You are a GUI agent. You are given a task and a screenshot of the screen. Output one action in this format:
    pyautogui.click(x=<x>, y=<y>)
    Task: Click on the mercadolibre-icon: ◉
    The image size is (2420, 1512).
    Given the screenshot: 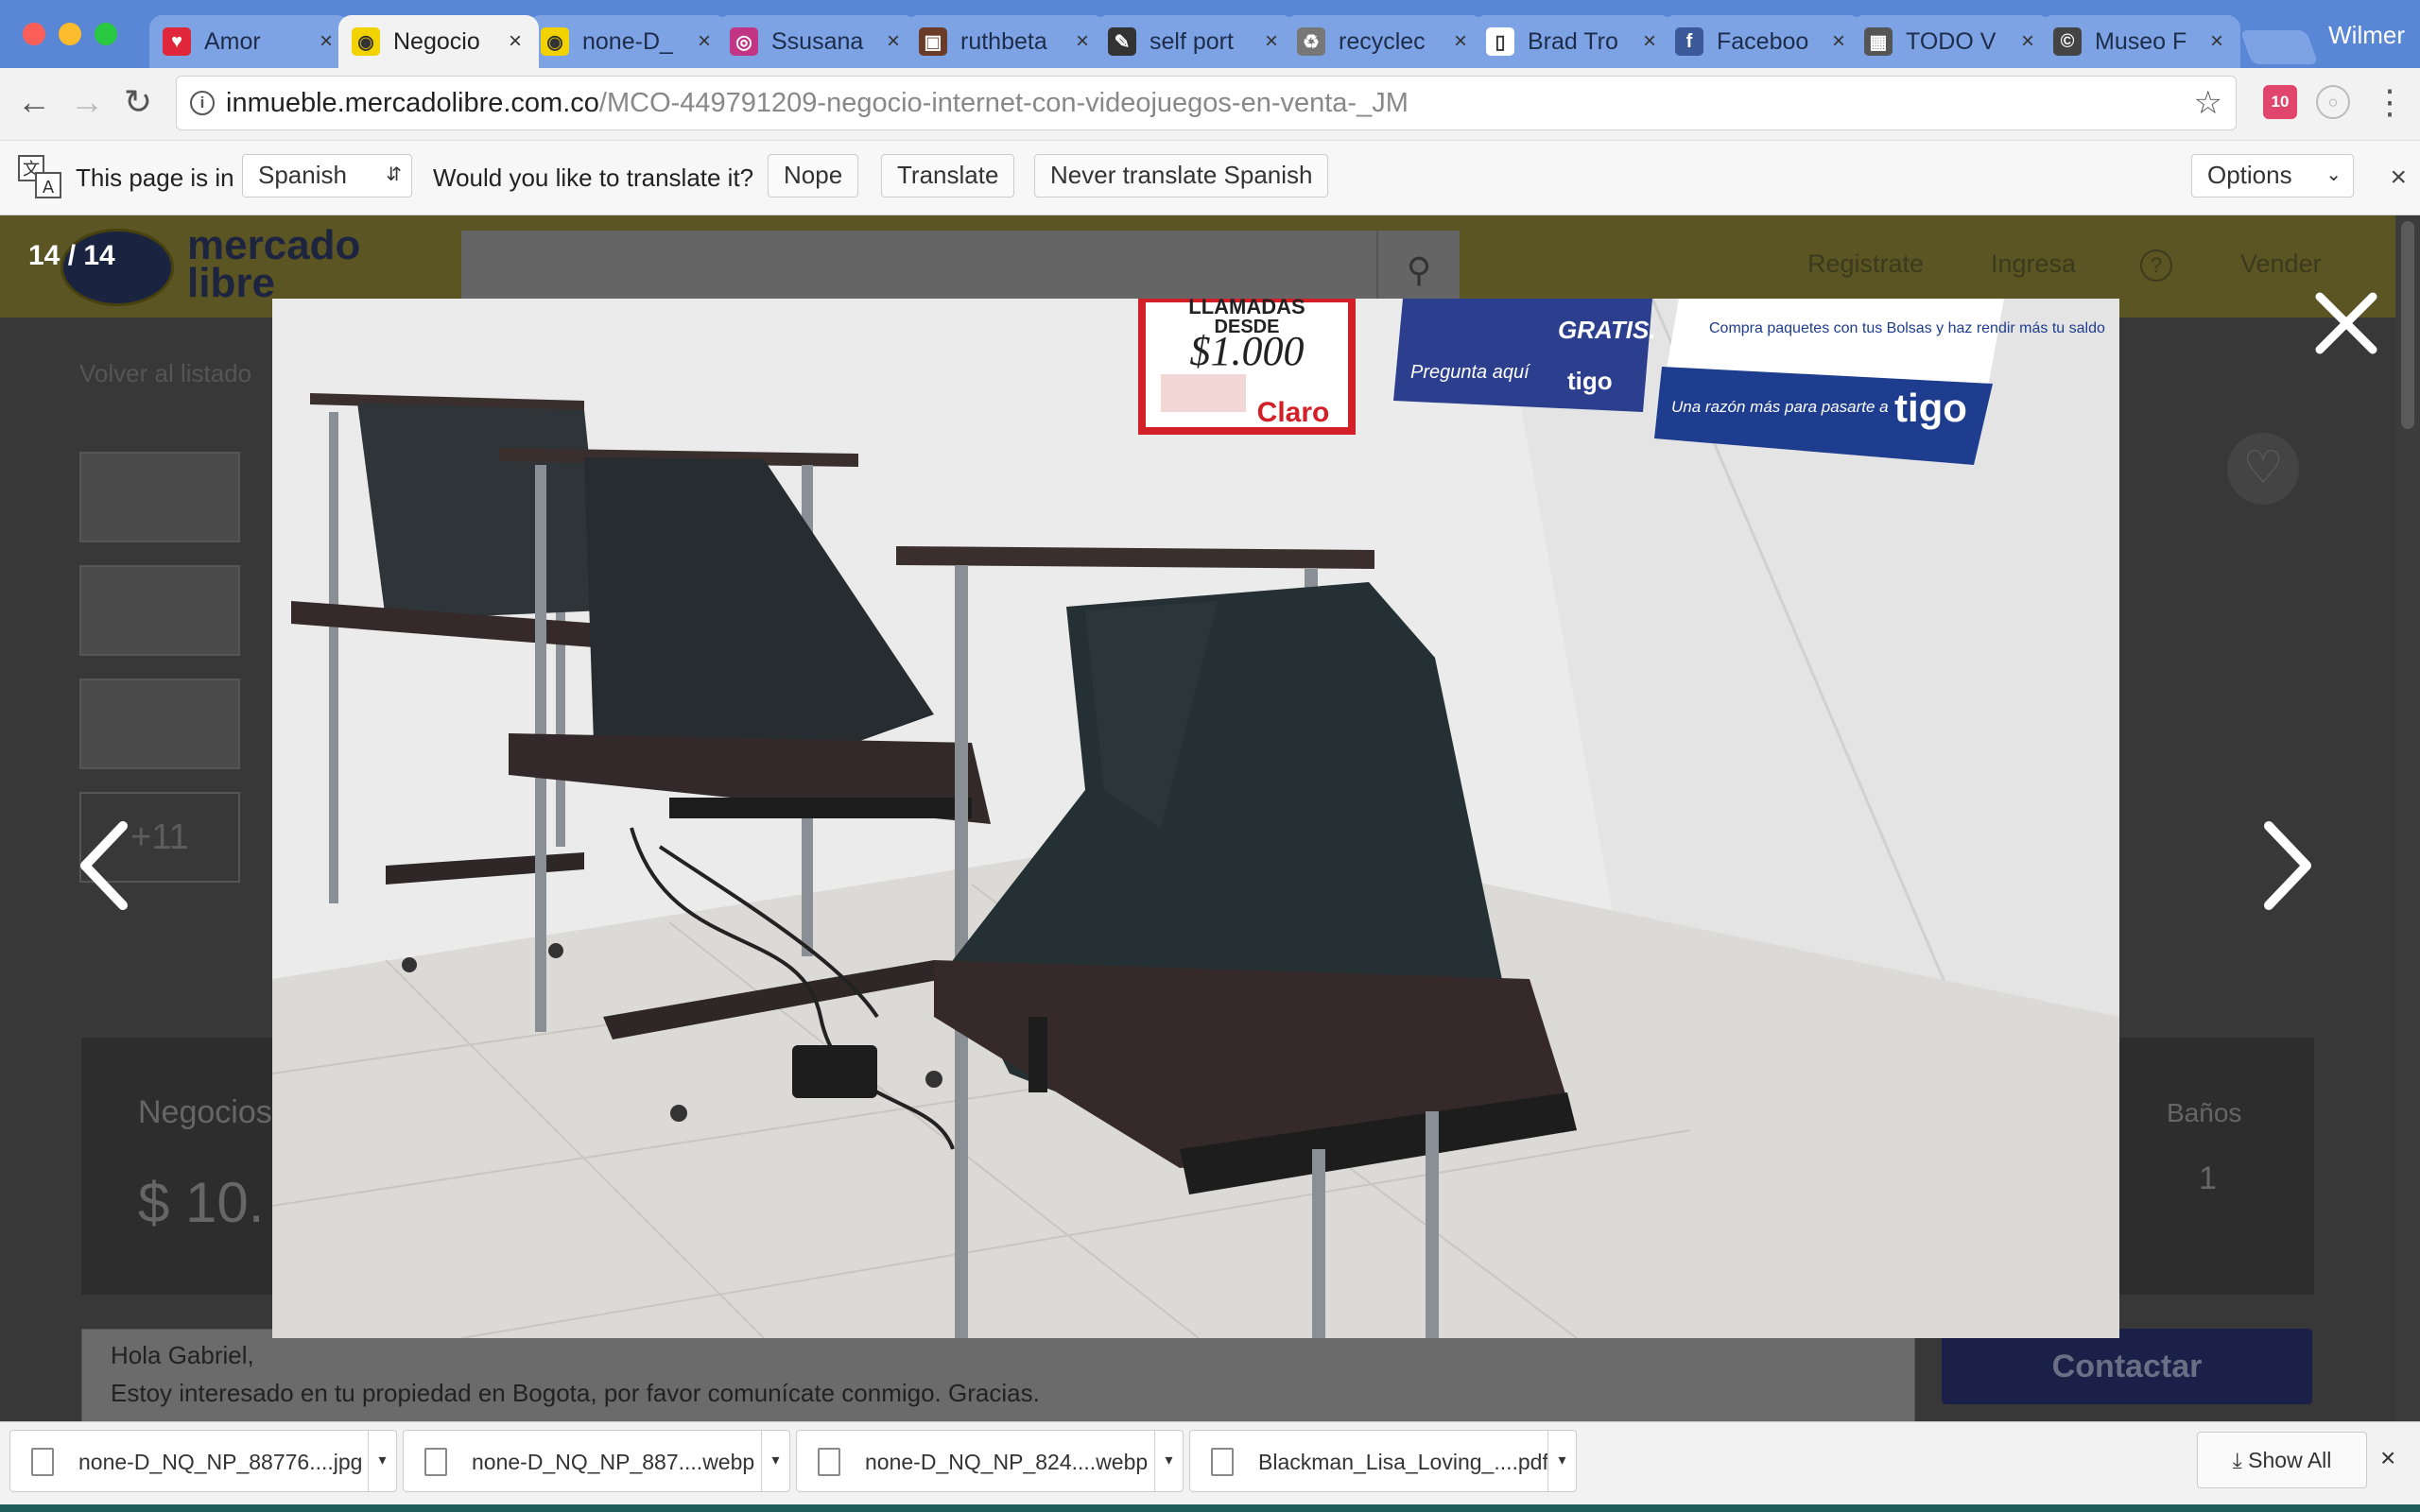 What is the action you would take?
    pyautogui.click(x=366, y=41)
    